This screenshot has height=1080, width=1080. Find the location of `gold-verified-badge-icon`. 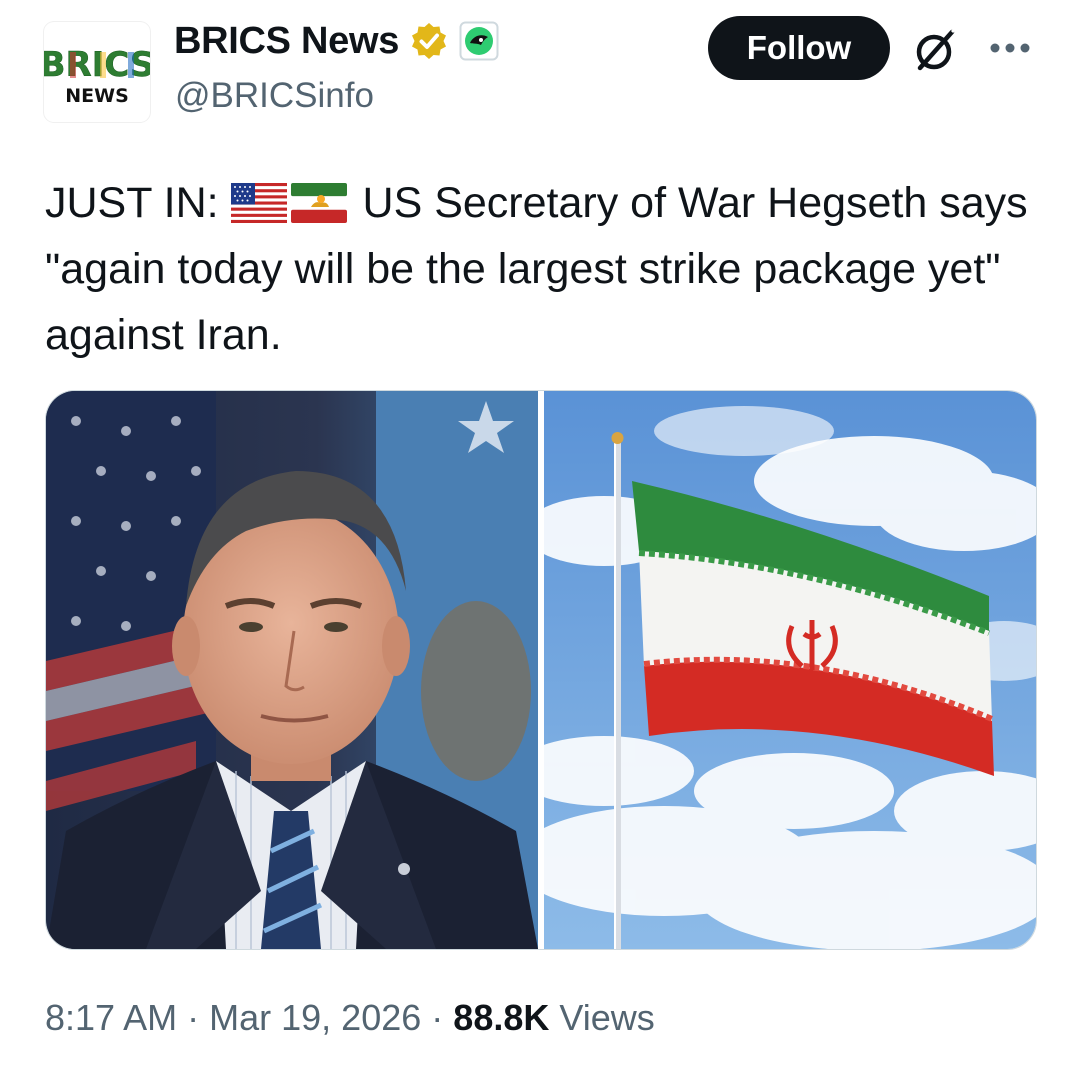

gold-verified-badge-icon is located at coordinates (429, 41).